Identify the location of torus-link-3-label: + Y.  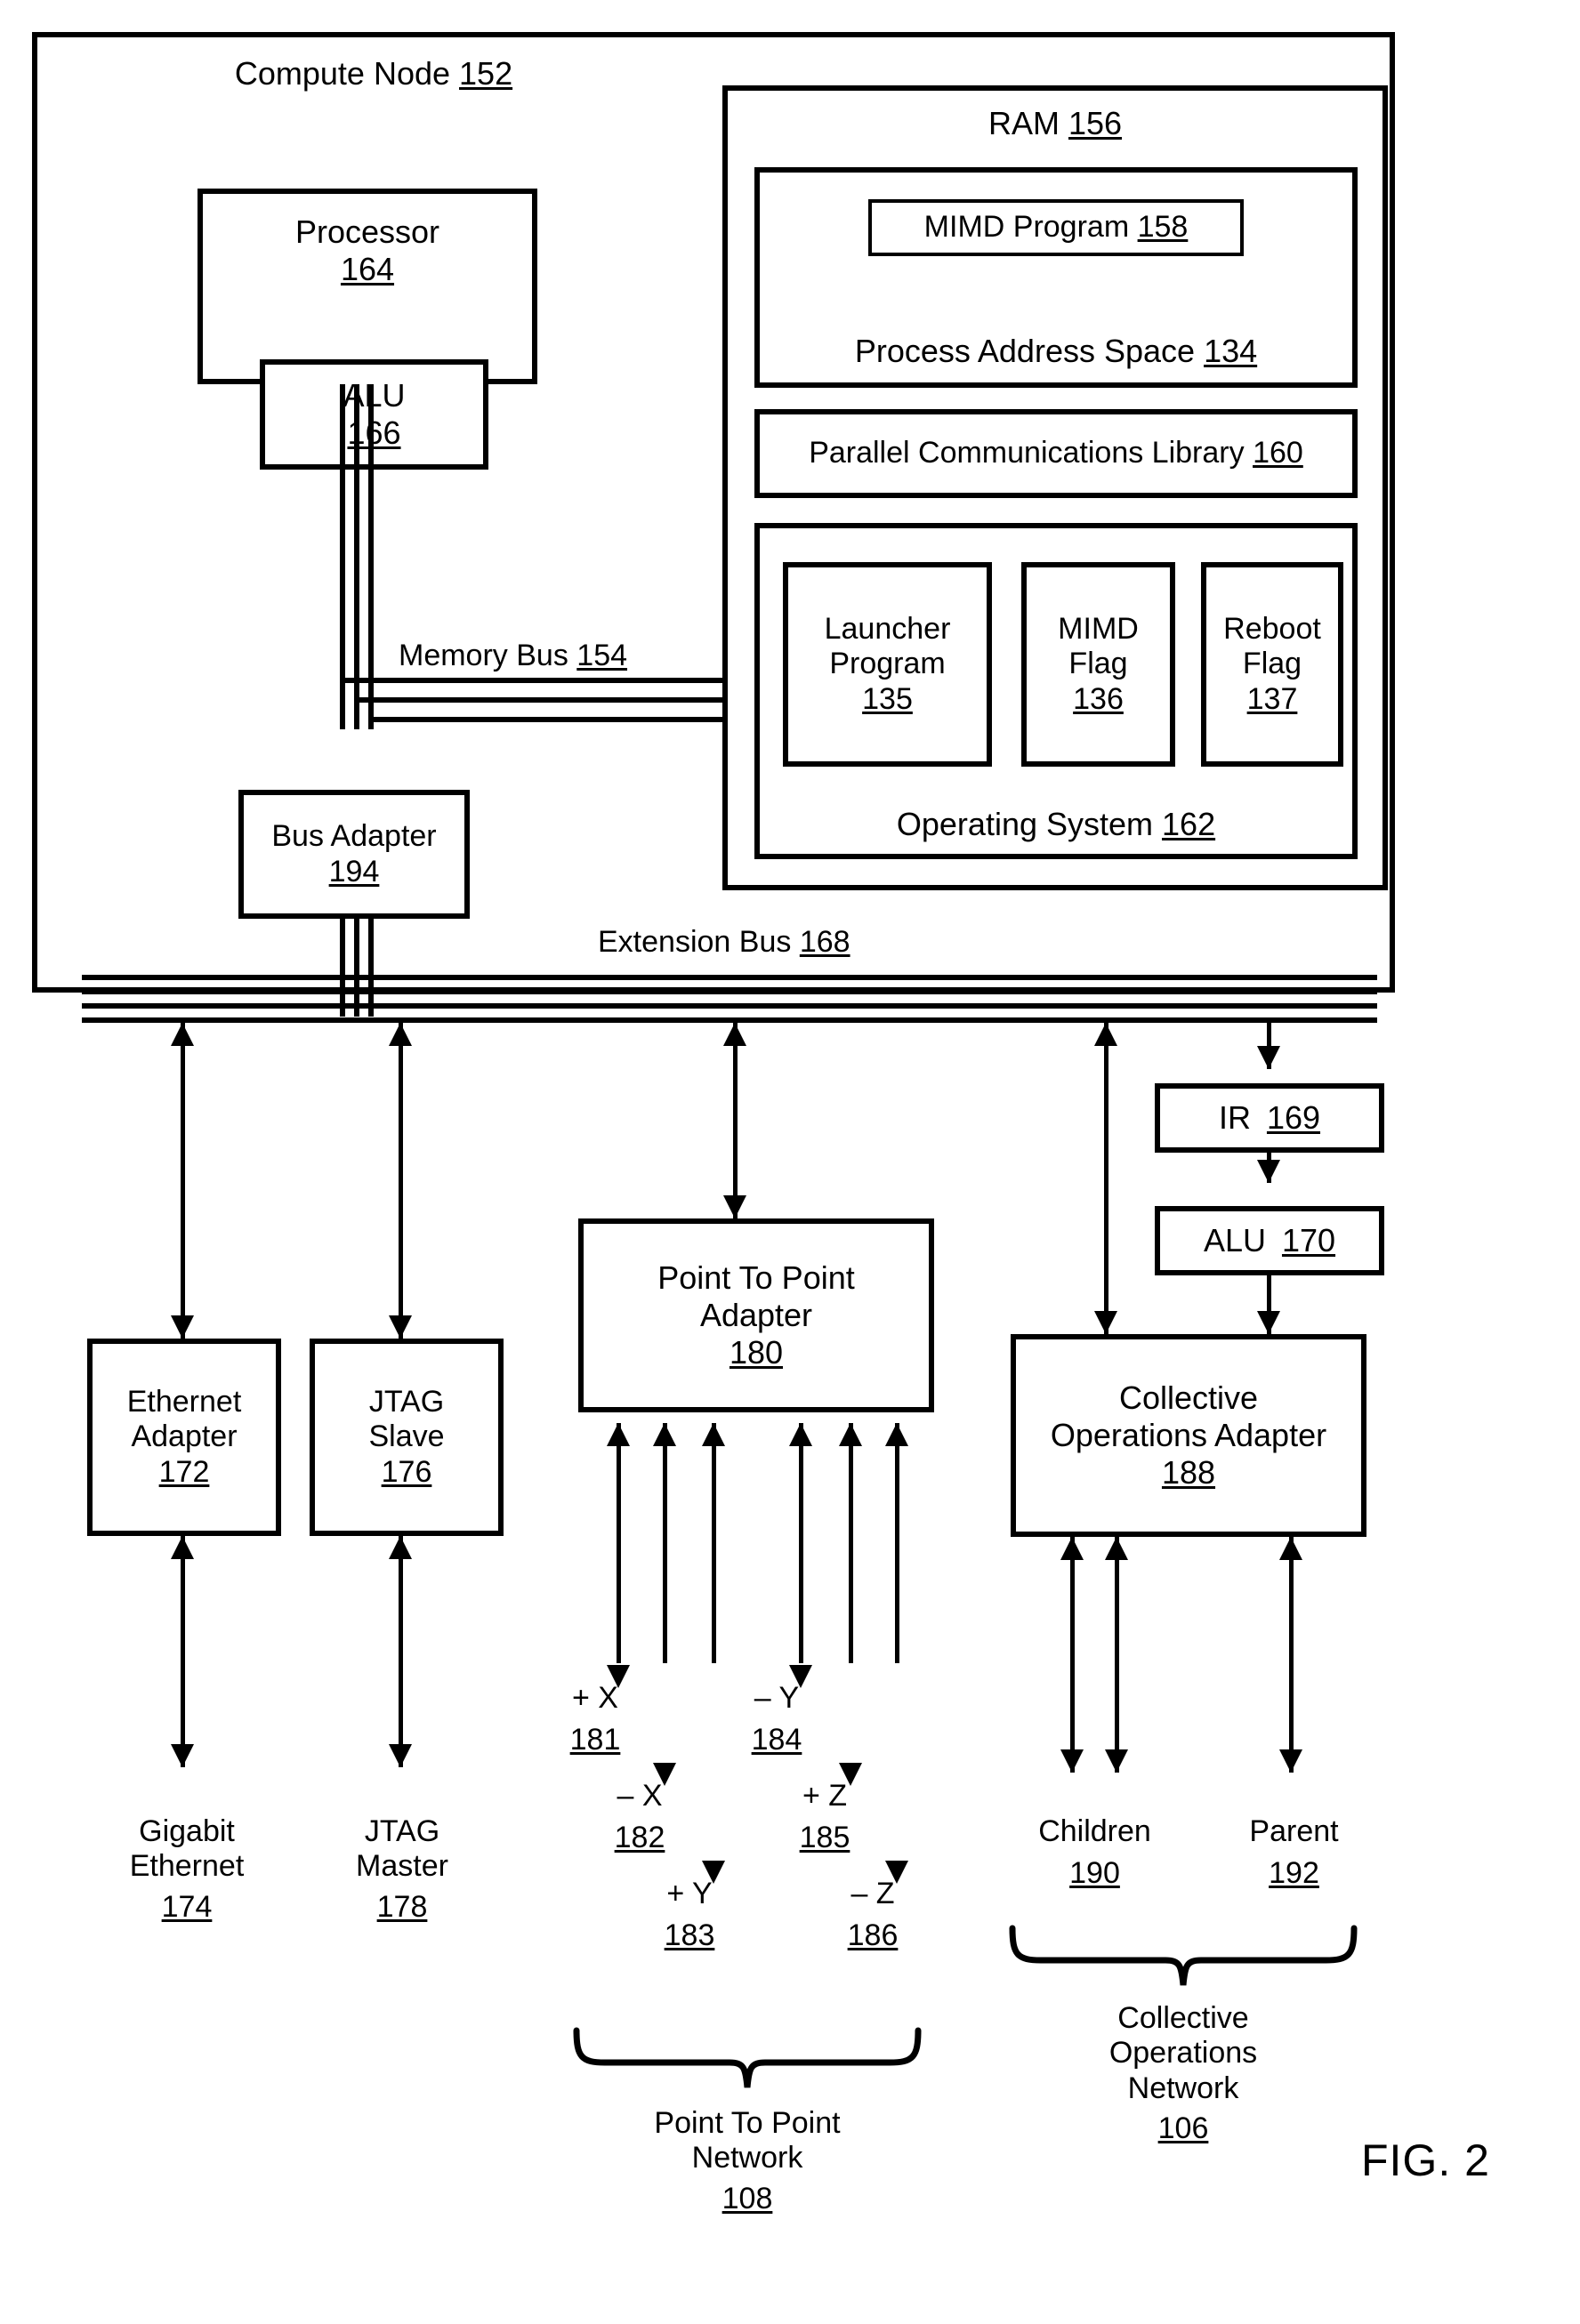
(689, 1894).